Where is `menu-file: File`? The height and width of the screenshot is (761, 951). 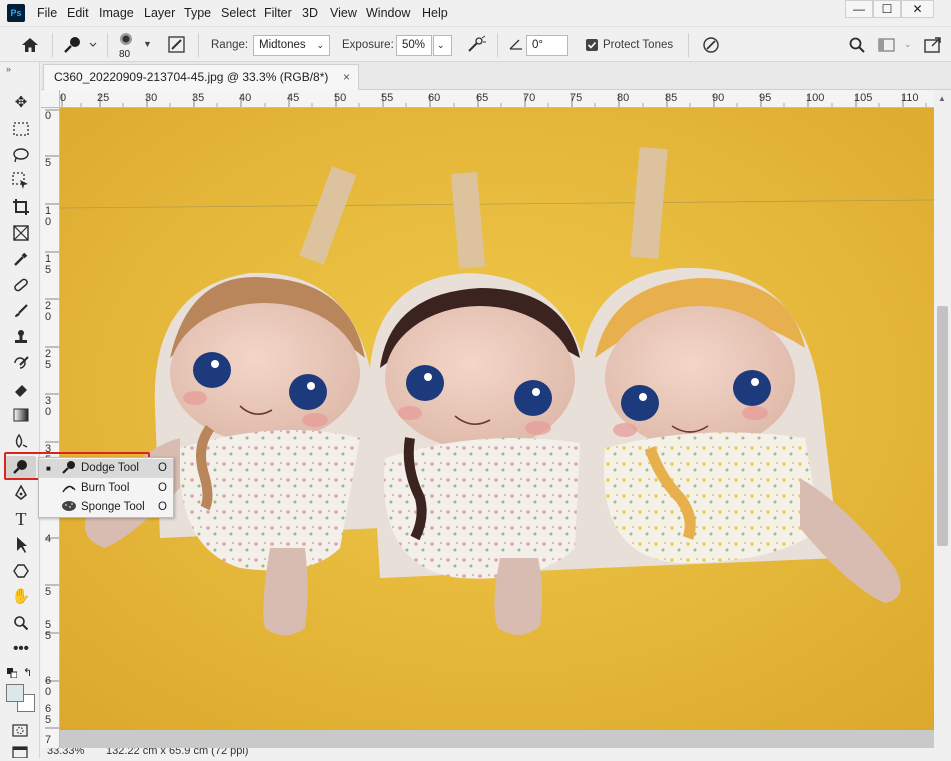
menu-file: File is located at coordinates (47, 13).